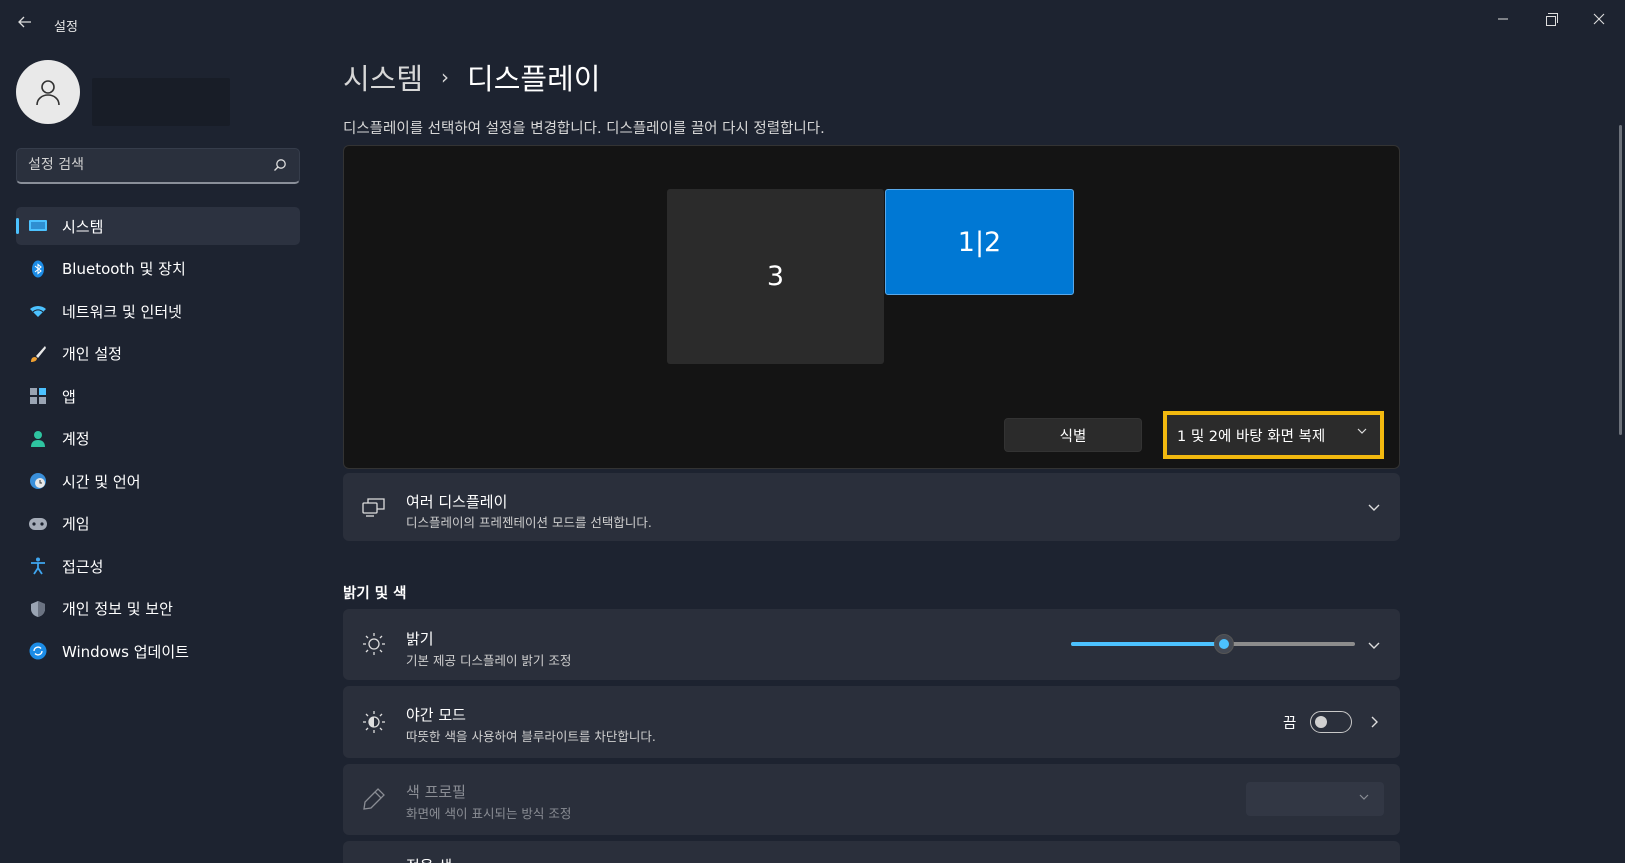 The image size is (1625, 863). What do you see at coordinates (1290, 724) in the screenshot?
I see `toggle-state-label: 끔` at bounding box center [1290, 724].